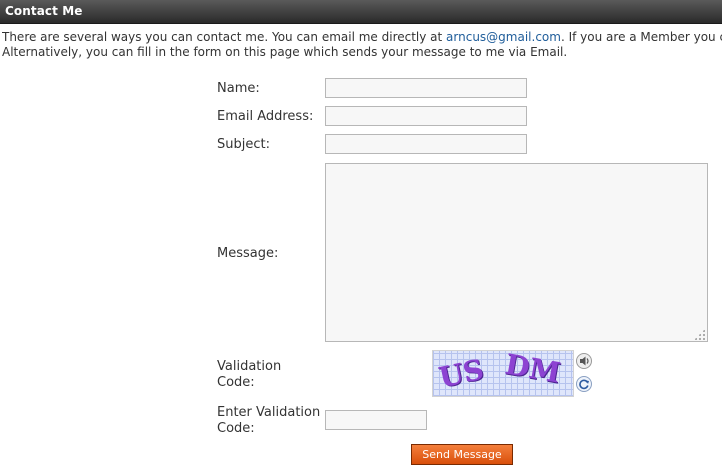 Image resolution: width=722 pixels, height=468 pixels. What do you see at coordinates (426, 144) in the screenshot?
I see `subject-field` at bounding box center [426, 144].